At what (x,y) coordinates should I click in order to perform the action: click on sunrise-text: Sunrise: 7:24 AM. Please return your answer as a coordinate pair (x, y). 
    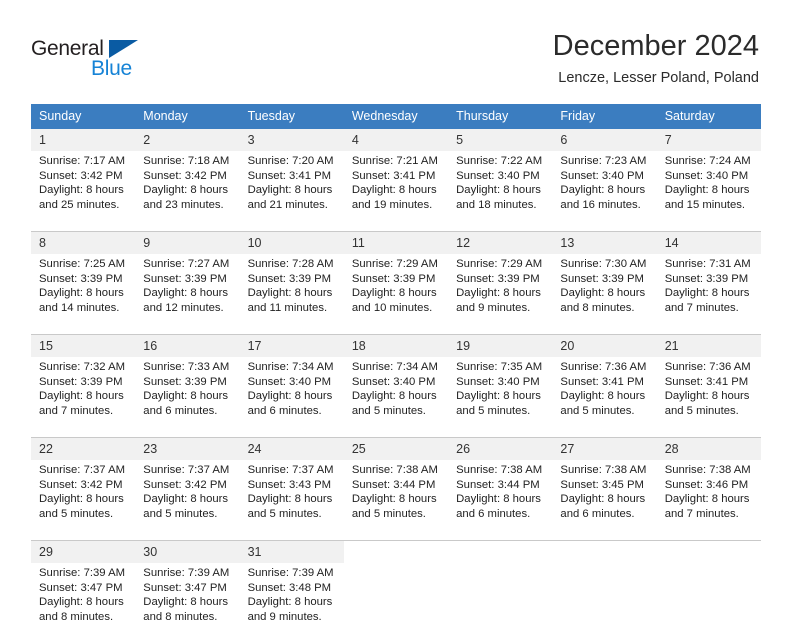
    Looking at the image, I should click on (707, 161).